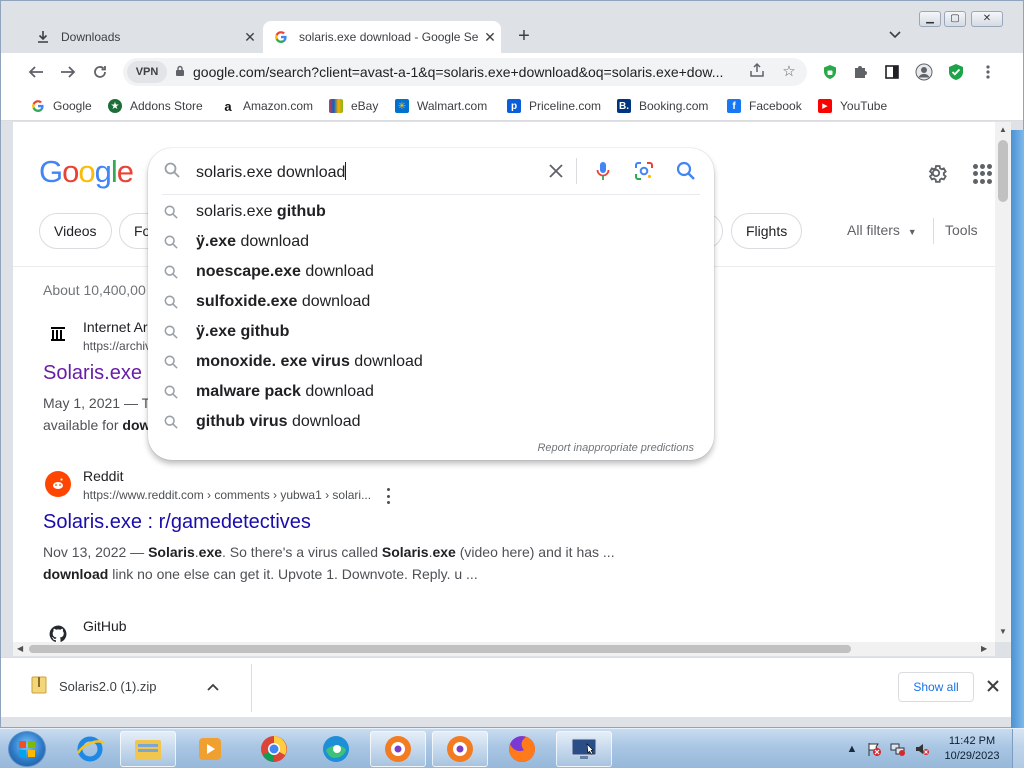 This screenshot has height=768, width=1024. I want to click on bookmark-star-icon: ☆, so click(789, 72).